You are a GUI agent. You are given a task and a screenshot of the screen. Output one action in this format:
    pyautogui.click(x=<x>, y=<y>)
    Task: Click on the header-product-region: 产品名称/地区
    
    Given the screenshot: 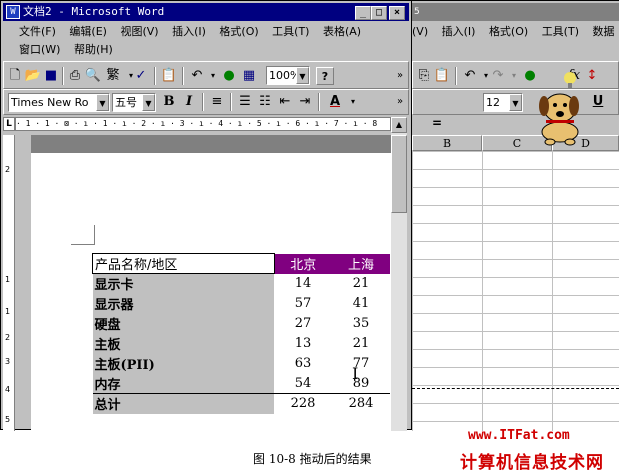 What is the action you would take?
    pyautogui.click(x=183, y=263)
    